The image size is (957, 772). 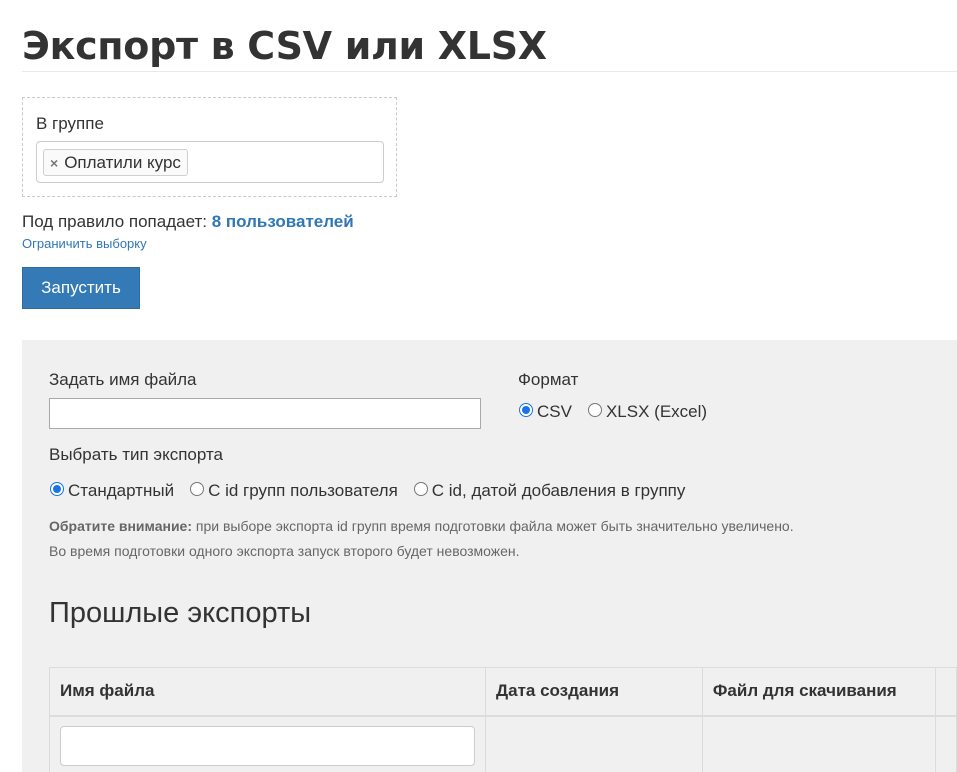 I want to click on title-divider, so click(x=489, y=71).